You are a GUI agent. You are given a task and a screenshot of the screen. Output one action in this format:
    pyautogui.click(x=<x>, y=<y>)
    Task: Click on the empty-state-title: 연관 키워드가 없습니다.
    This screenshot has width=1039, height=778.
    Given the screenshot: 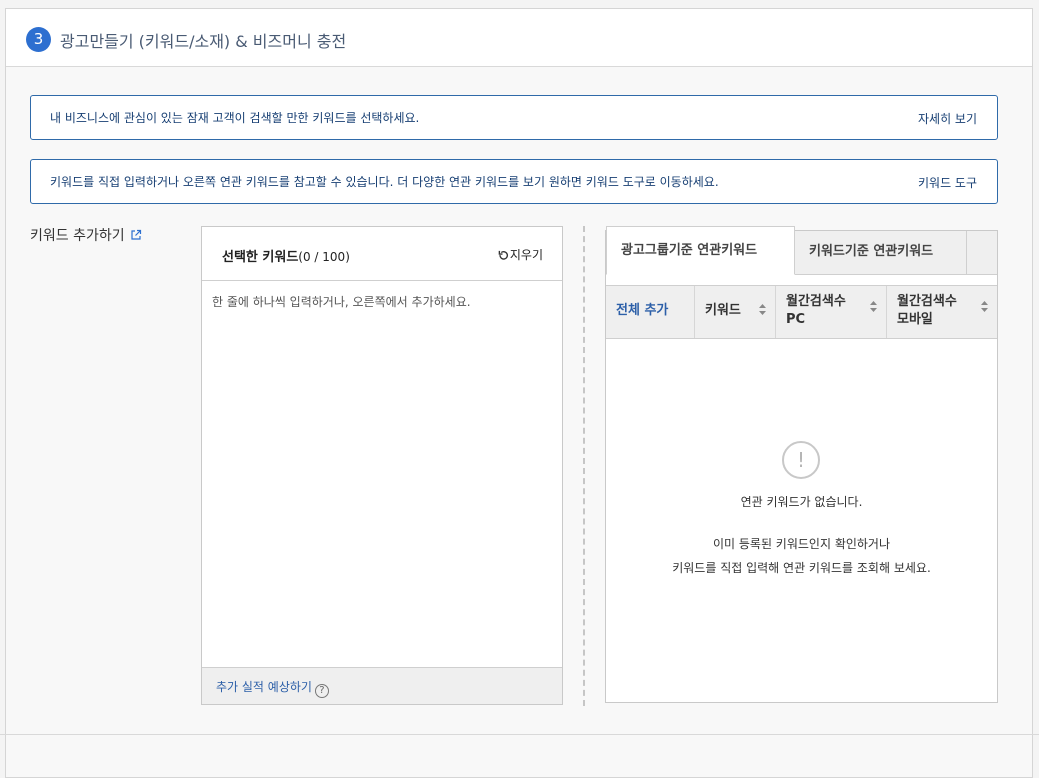 What is the action you would take?
    pyautogui.click(x=801, y=502)
    